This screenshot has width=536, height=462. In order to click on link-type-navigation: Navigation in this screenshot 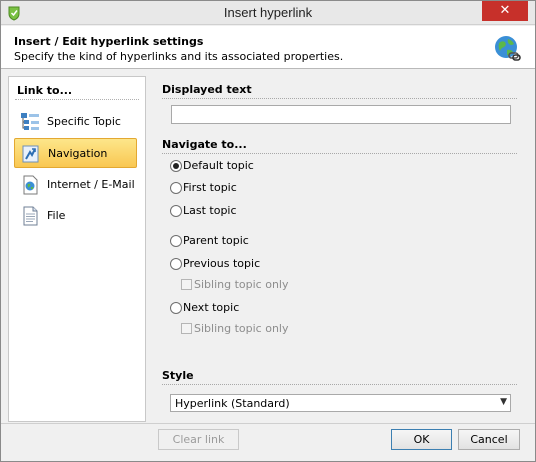, I will do `click(75, 153)`.